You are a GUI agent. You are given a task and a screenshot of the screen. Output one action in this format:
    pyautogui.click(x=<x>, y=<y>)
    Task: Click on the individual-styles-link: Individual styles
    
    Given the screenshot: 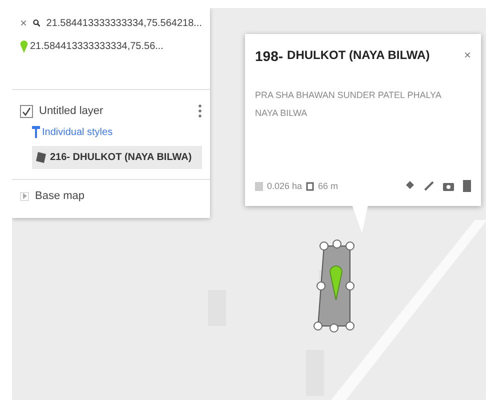 What is the action you would take?
    pyautogui.click(x=77, y=132)
    